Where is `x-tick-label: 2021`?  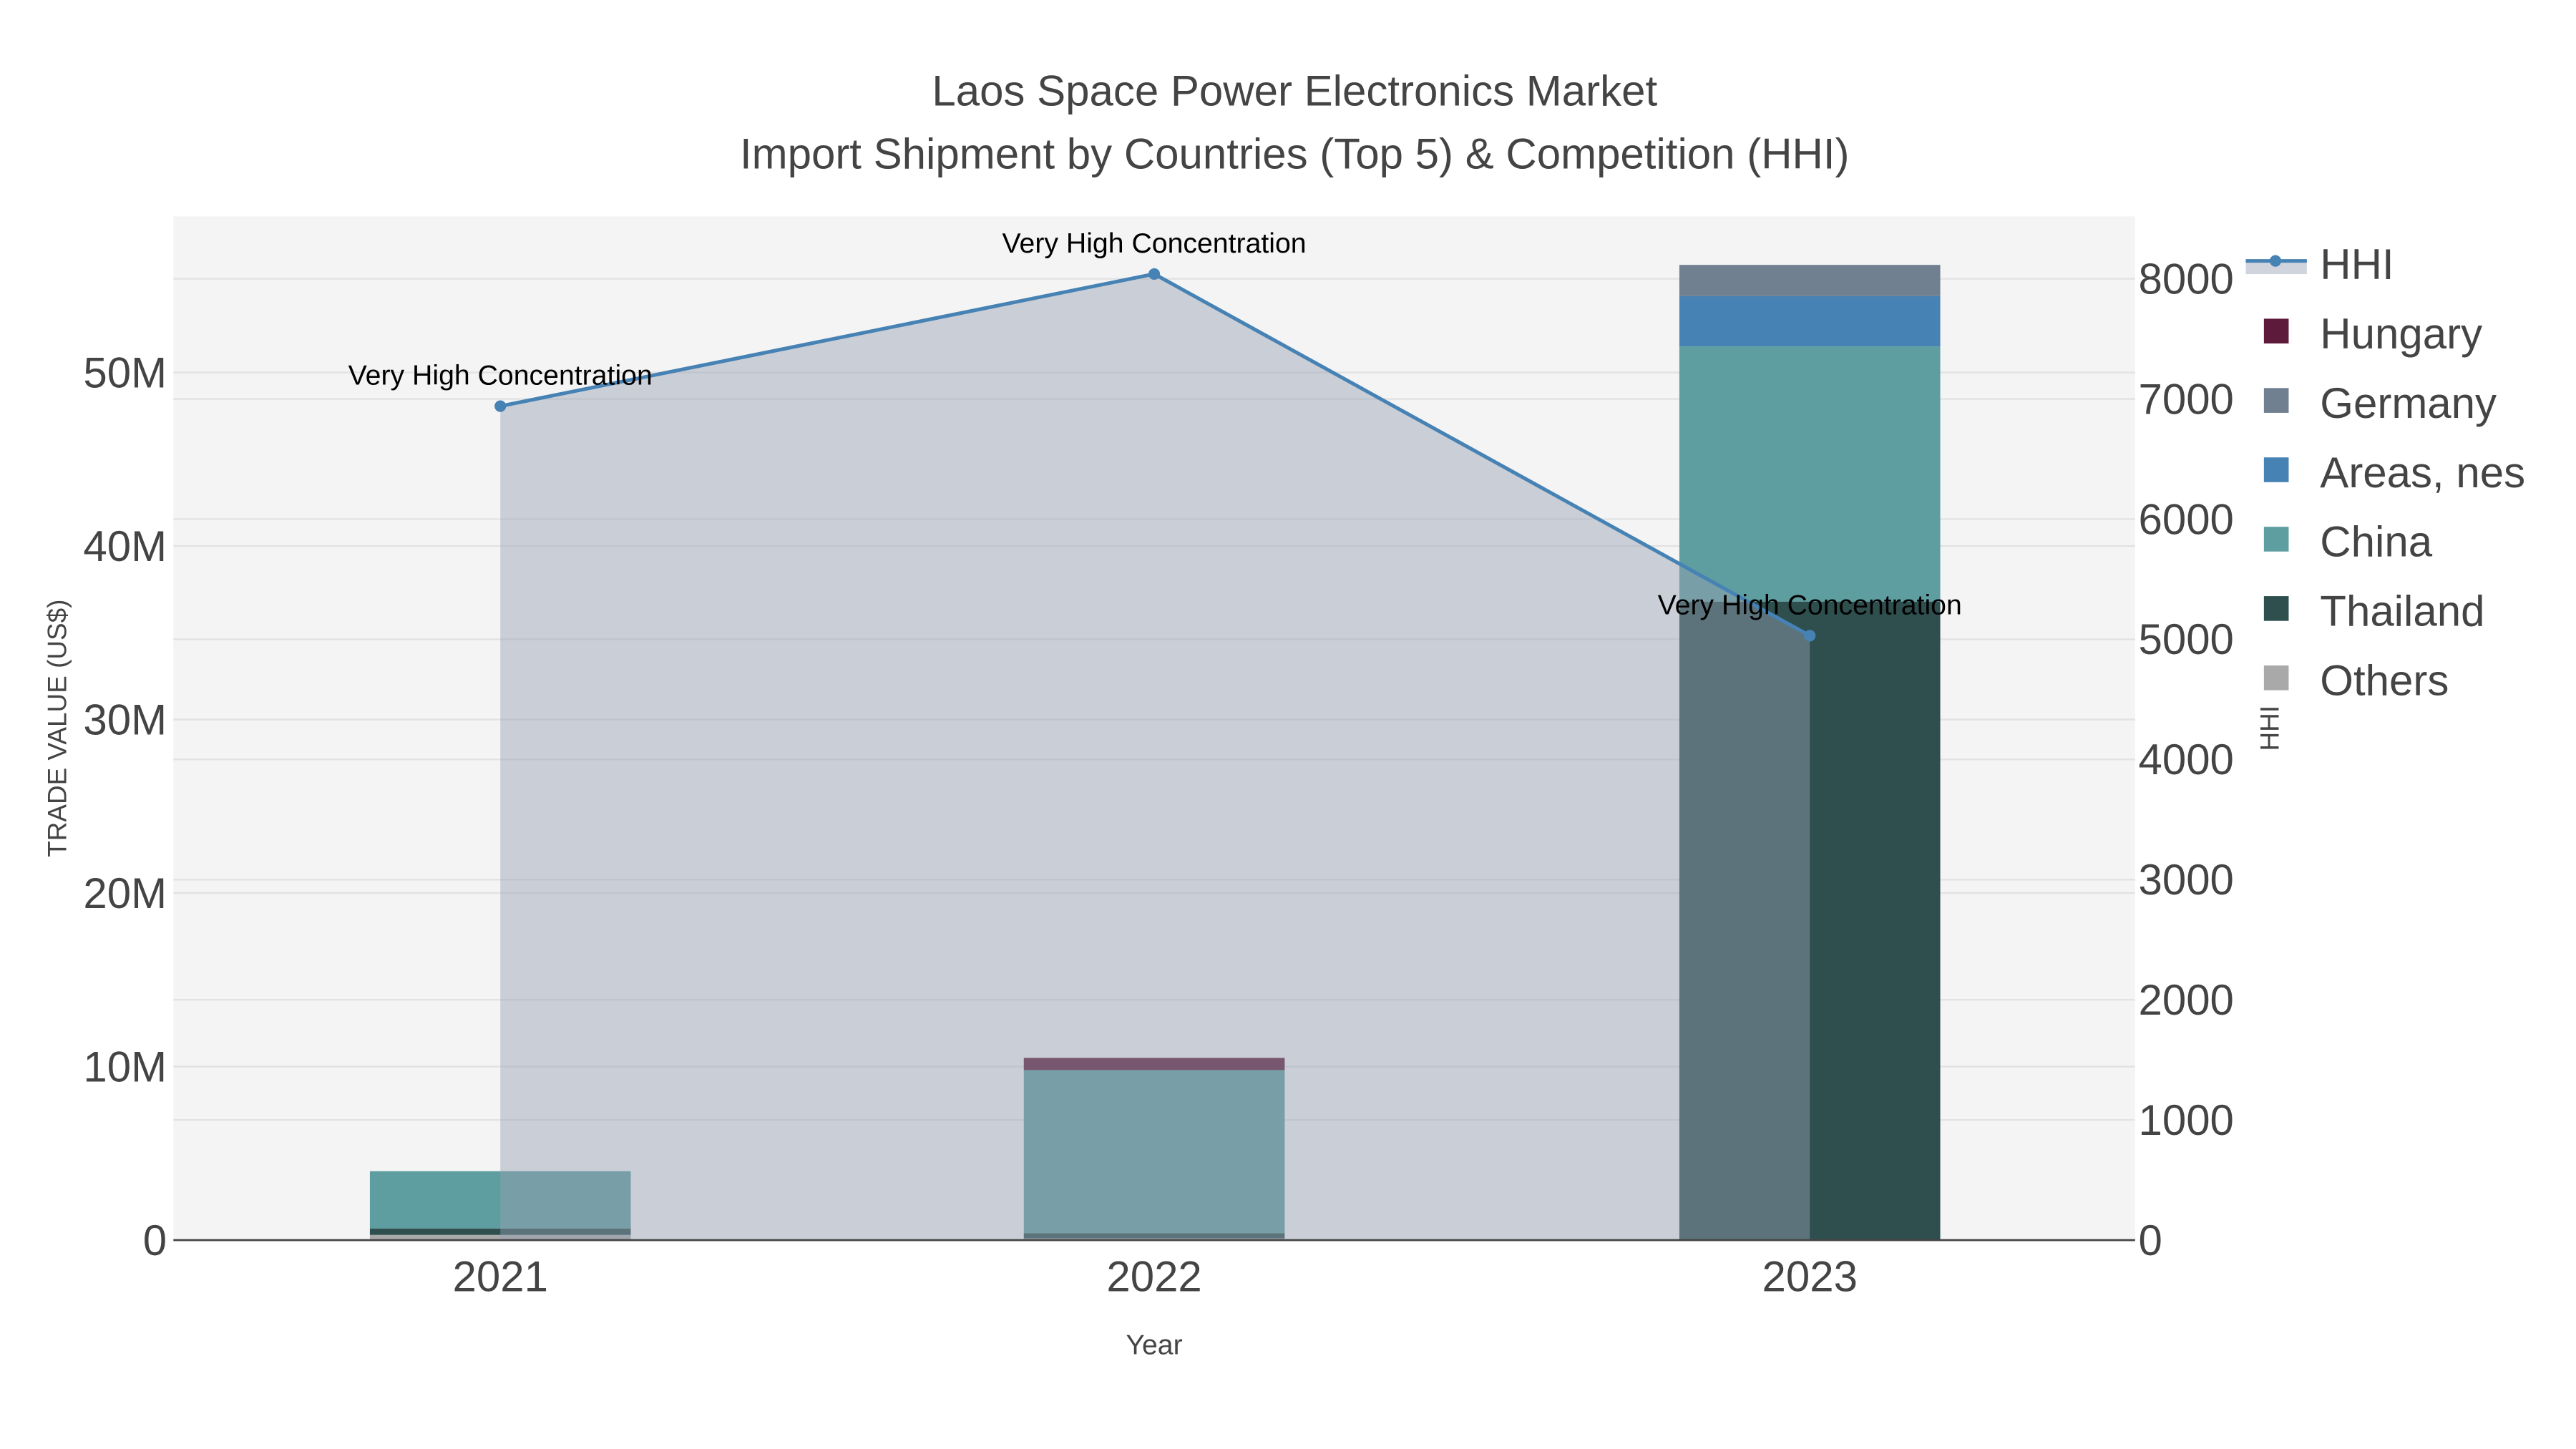 x-tick-label: 2021 is located at coordinates (499, 1277).